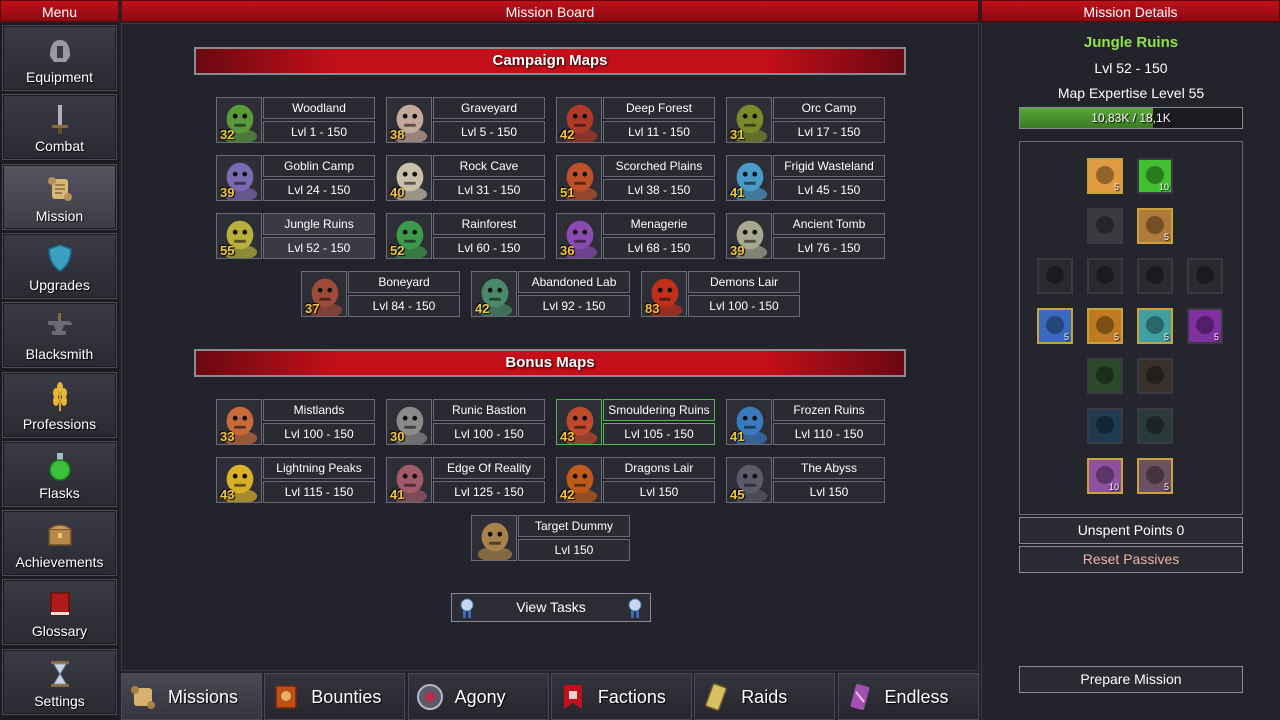 The image size is (1280, 720). I want to click on map-name: Woodland, so click(319, 108).